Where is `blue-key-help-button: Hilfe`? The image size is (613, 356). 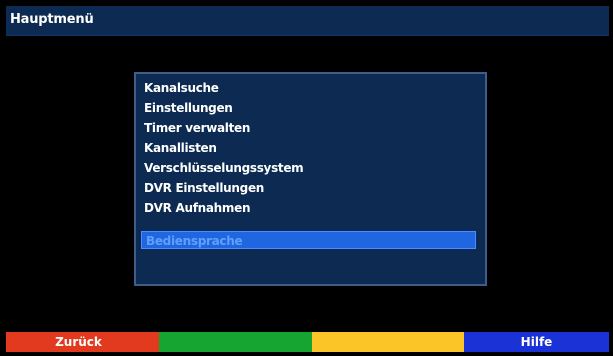 blue-key-help-button: Hilfe is located at coordinates (536, 342).